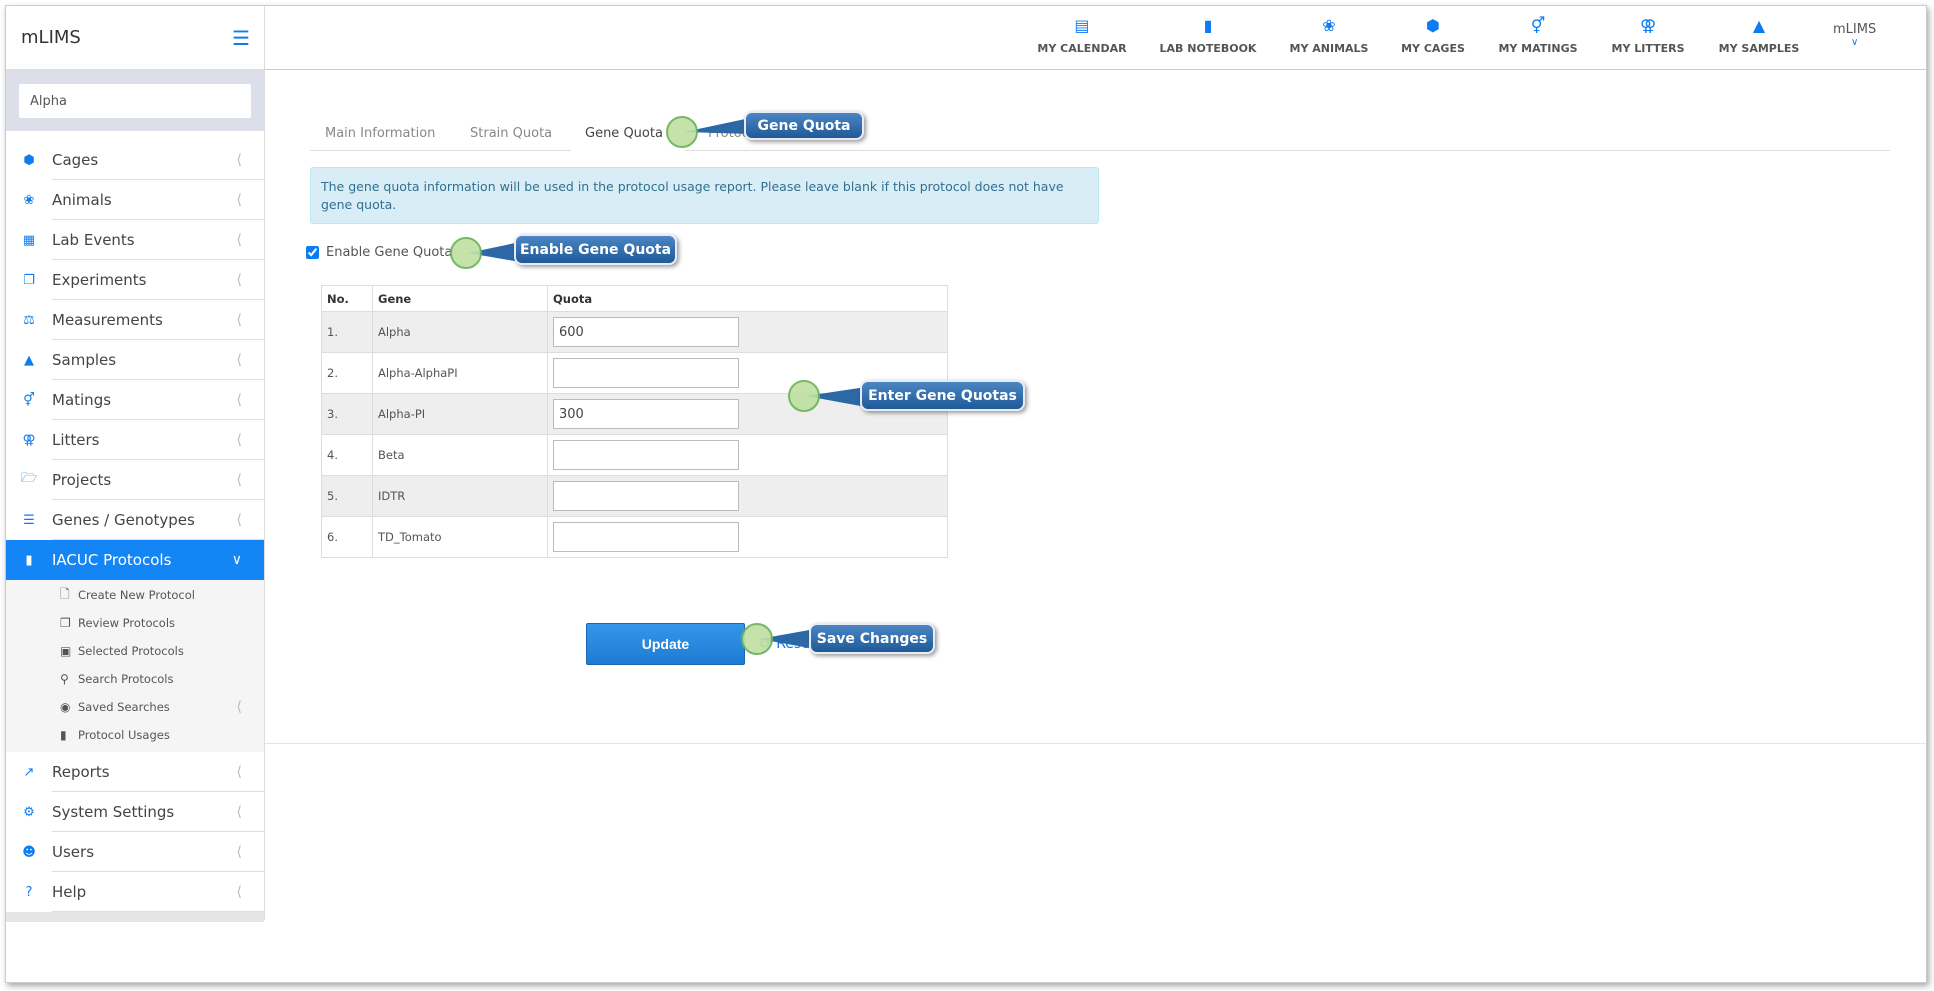  I want to click on callout-tails, so click(667, 383).